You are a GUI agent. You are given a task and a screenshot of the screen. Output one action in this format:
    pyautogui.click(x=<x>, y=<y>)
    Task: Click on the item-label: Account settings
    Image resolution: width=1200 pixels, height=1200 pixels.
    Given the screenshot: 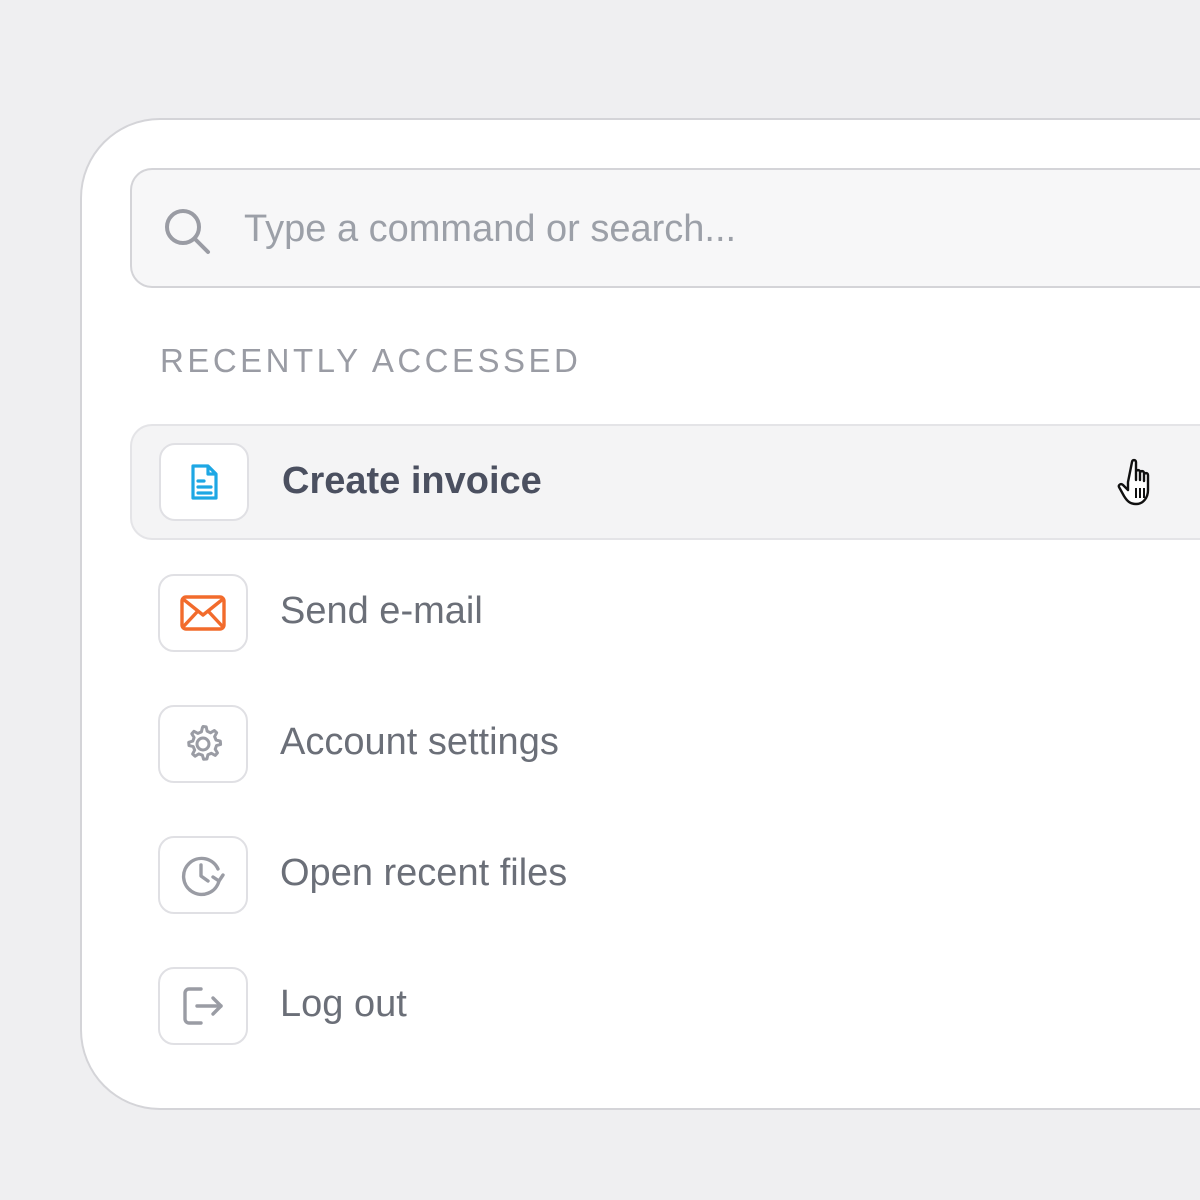 What is the action you would take?
    pyautogui.click(x=419, y=742)
    